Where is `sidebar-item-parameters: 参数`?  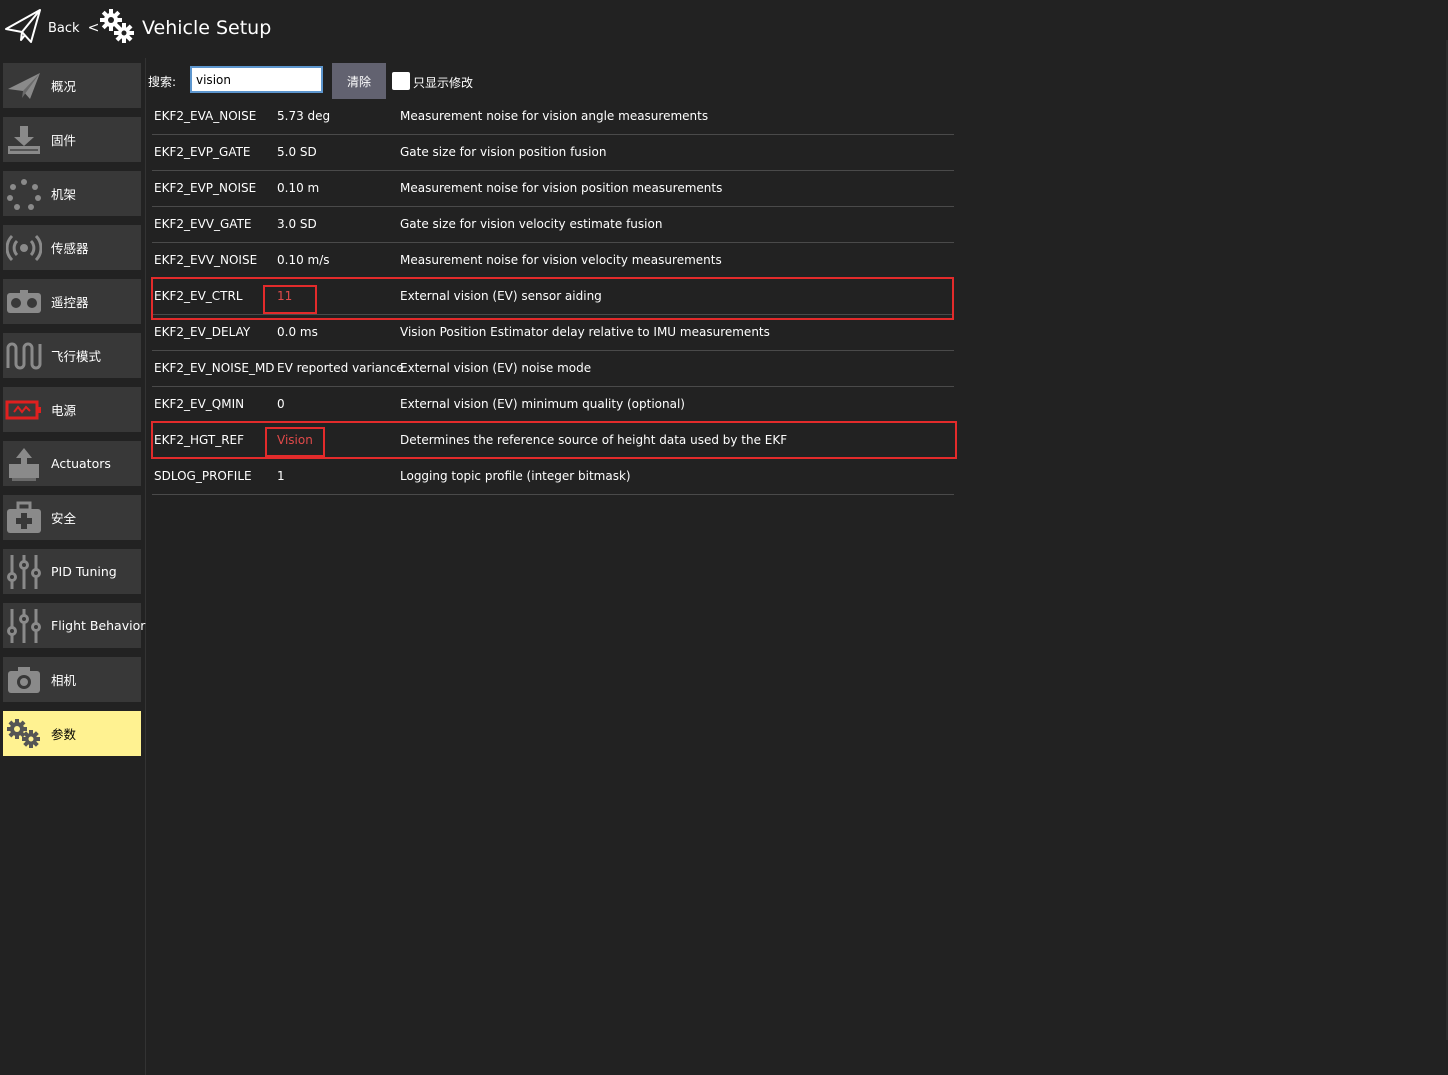 sidebar-item-parameters: 参数 is located at coordinates (72, 733).